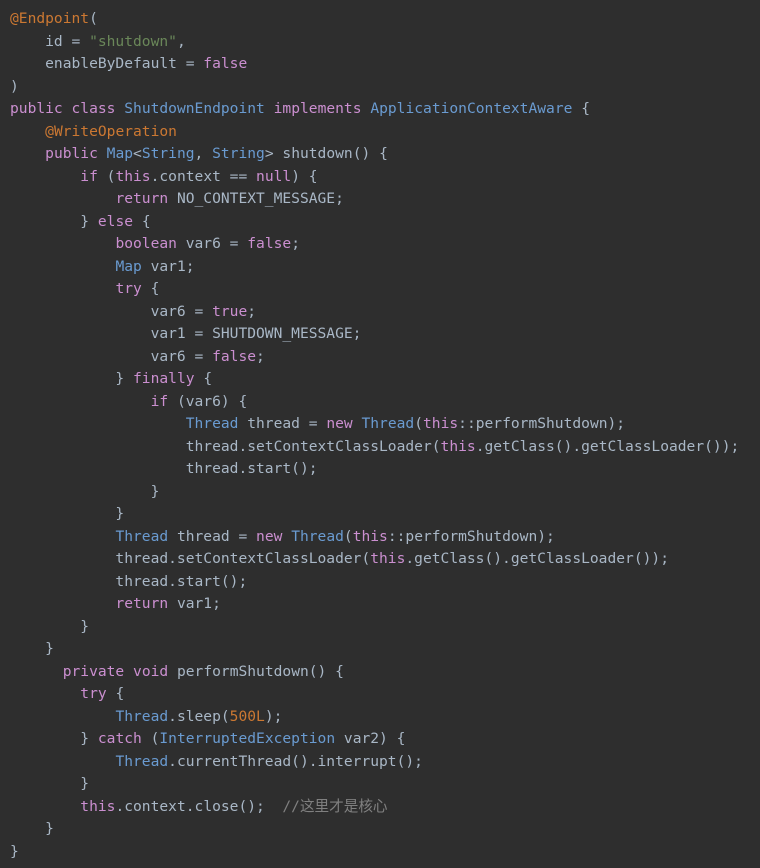  Describe the element at coordinates (146, 243) in the screenshot. I see `code-token-keyword: boolean` at that location.